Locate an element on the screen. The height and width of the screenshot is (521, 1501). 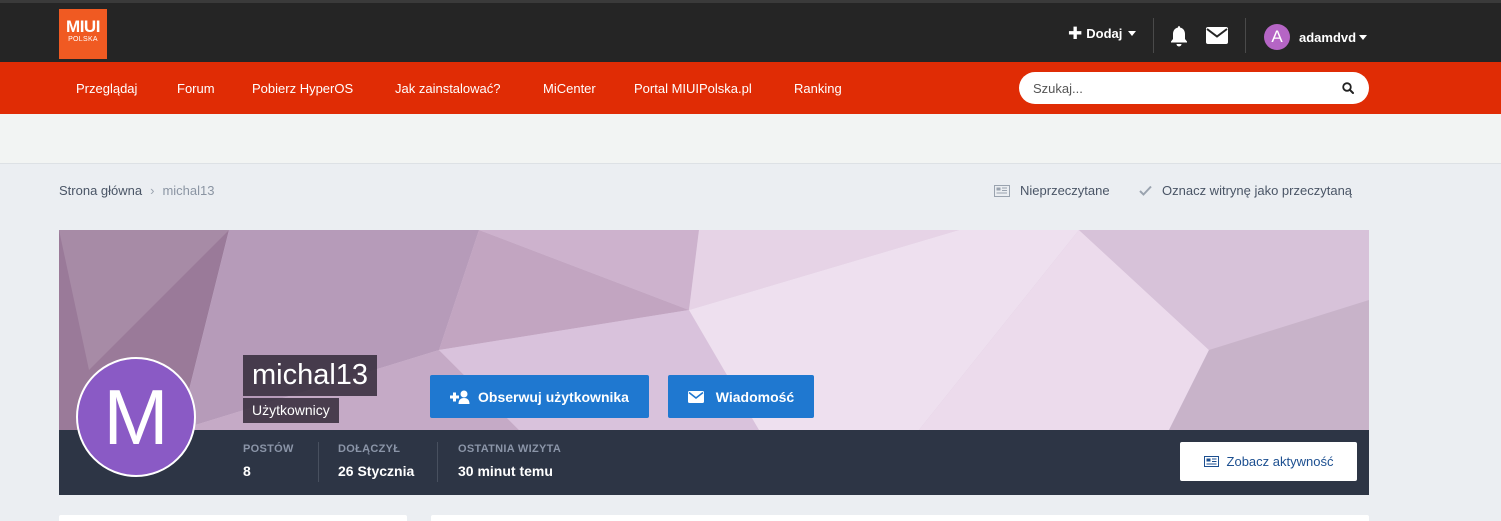
unread-link: Nieprzeczytane is located at coordinates (1052, 190).